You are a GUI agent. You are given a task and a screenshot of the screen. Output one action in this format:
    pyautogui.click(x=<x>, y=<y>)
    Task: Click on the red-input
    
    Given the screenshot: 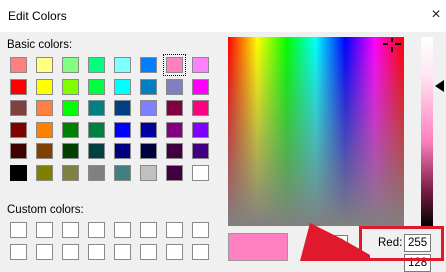 What is the action you would take?
    pyautogui.click(x=417, y=243)
    